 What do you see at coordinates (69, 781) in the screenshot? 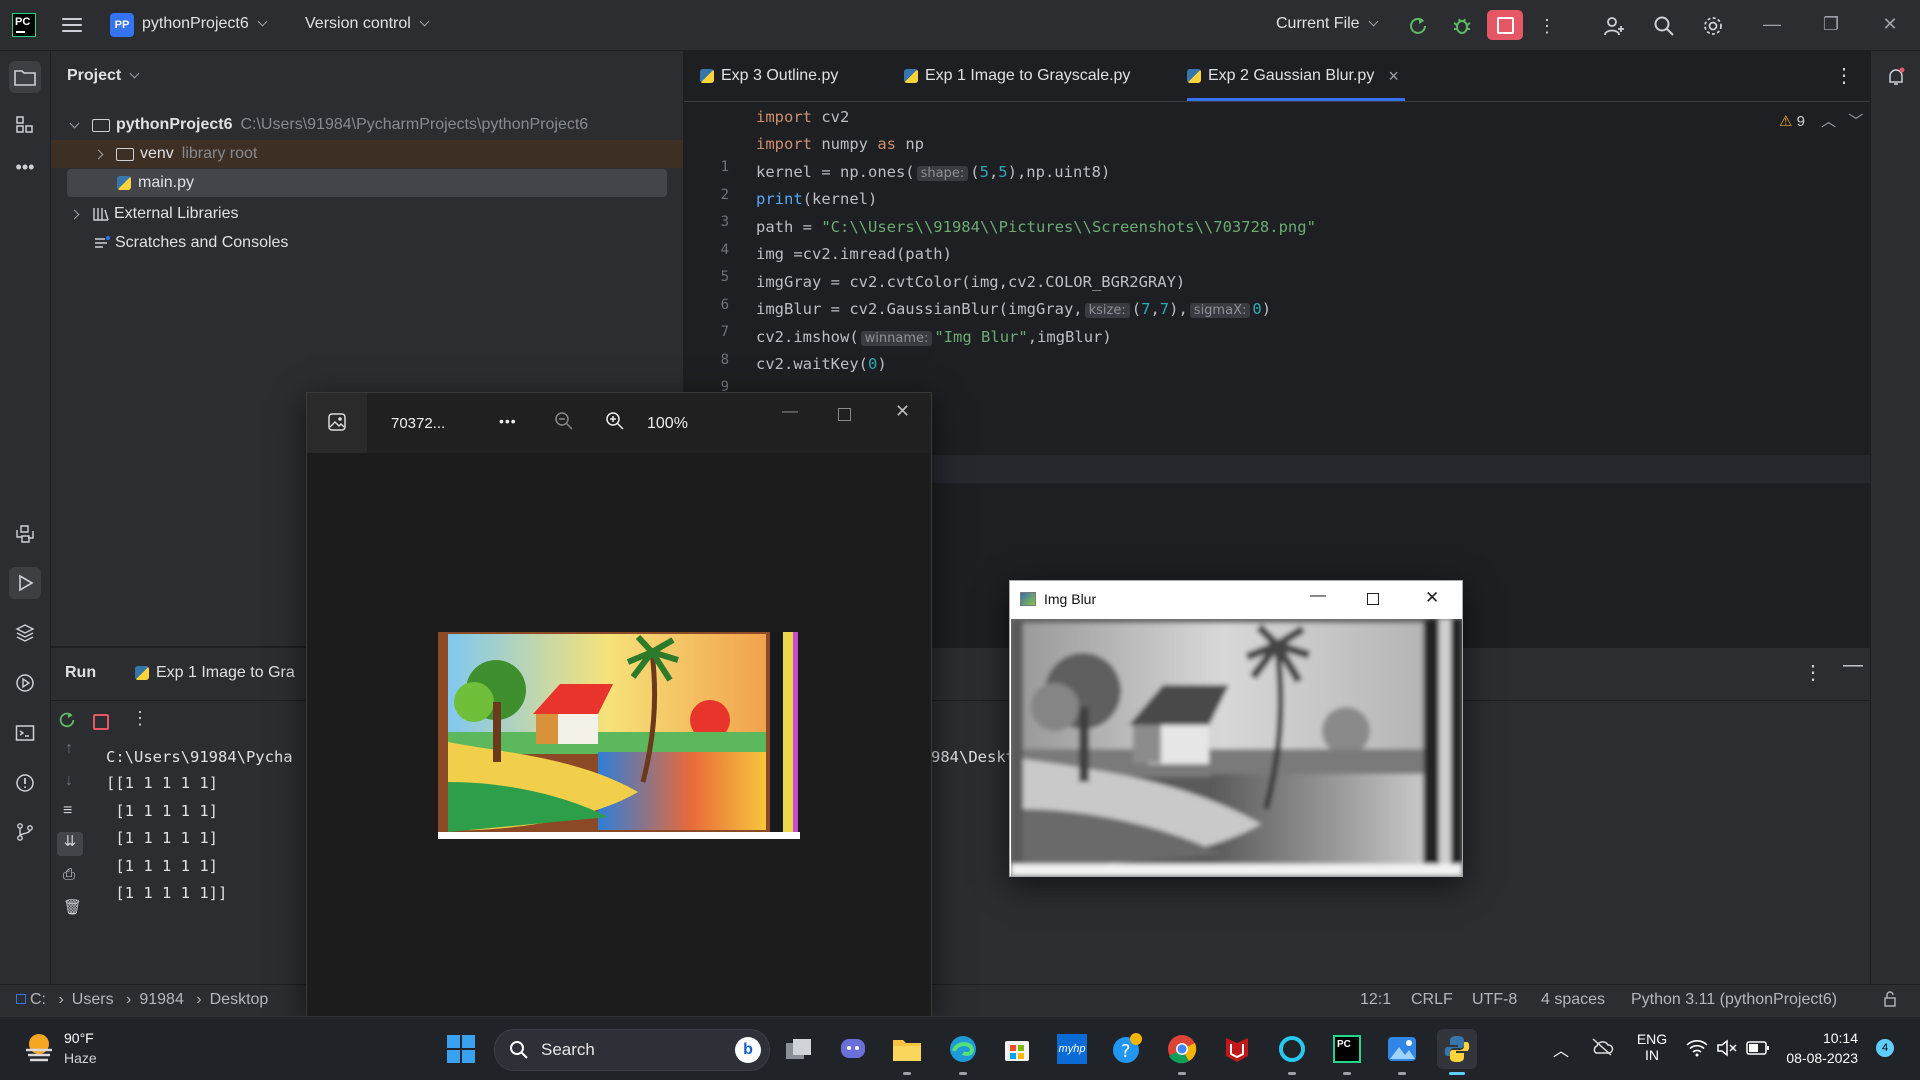
I see `down-arrow-icon: ↓` at bounding box center [69, 781].